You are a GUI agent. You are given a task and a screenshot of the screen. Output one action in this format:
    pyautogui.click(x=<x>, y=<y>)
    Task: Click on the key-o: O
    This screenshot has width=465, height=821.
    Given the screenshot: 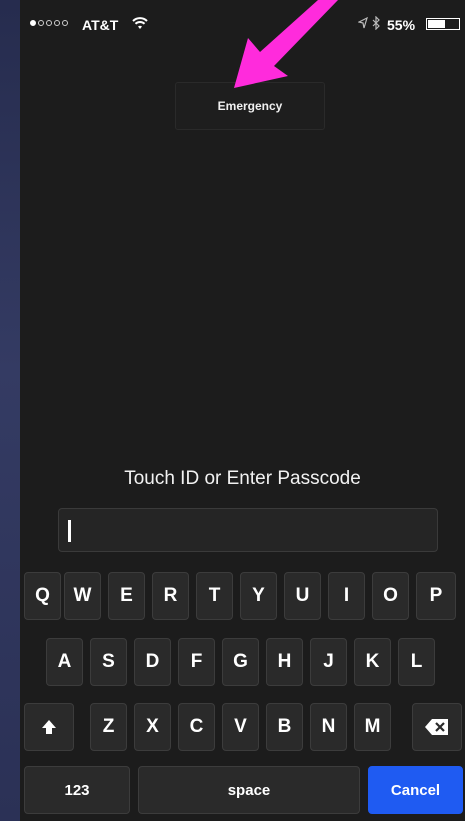 What is the action you would take?
    pyautogui.click(x=390, y=596)
    